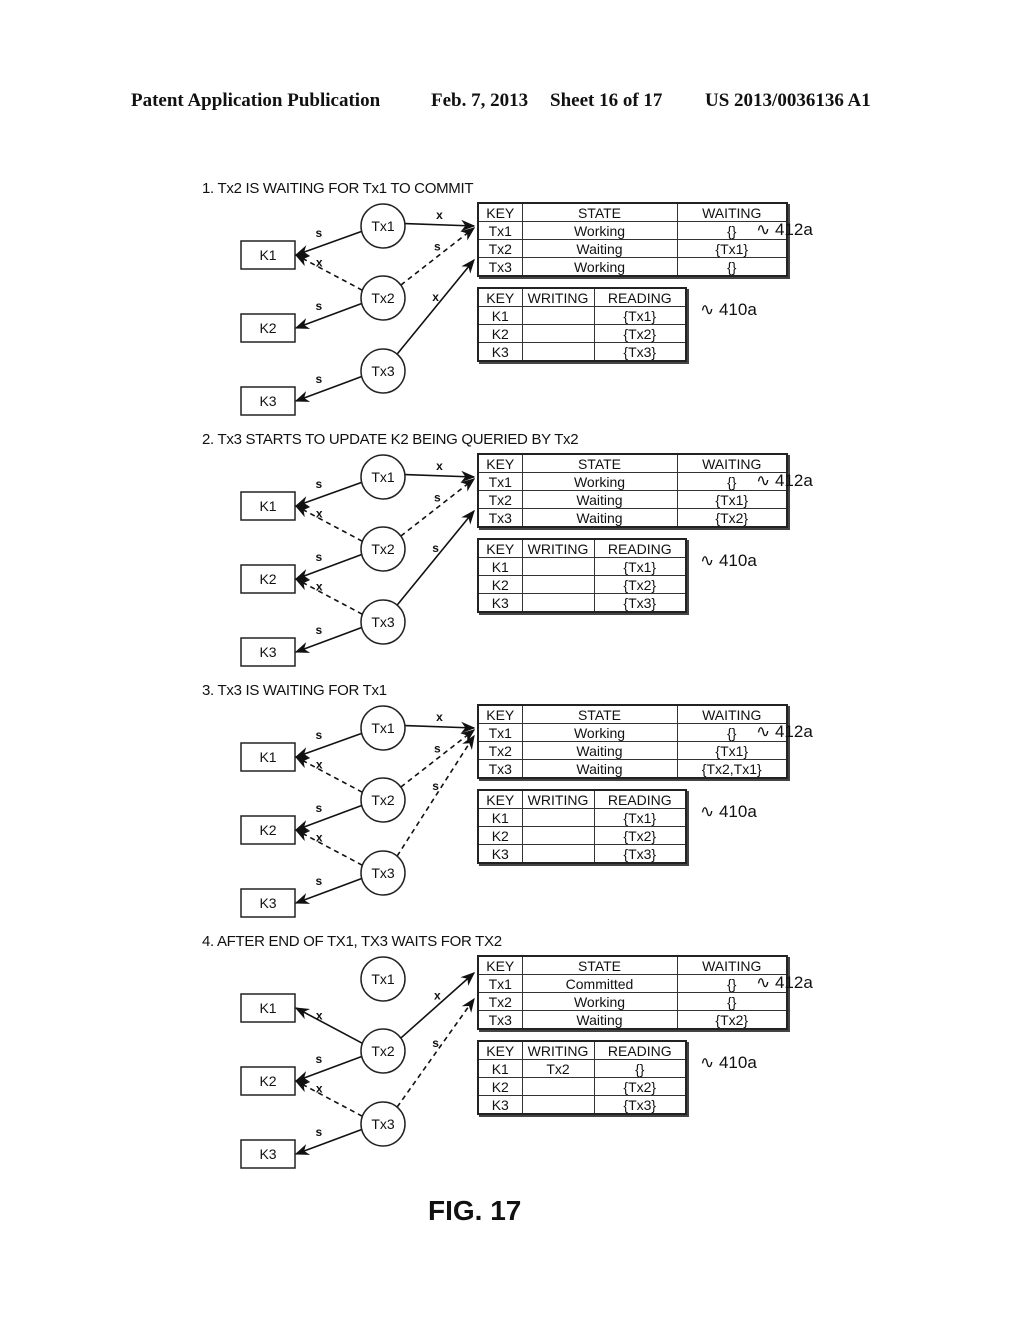  Describe the element at coordinates (480, 100) in the screenshot. I see `publication-date: Feb. 7, 2013` at that location.